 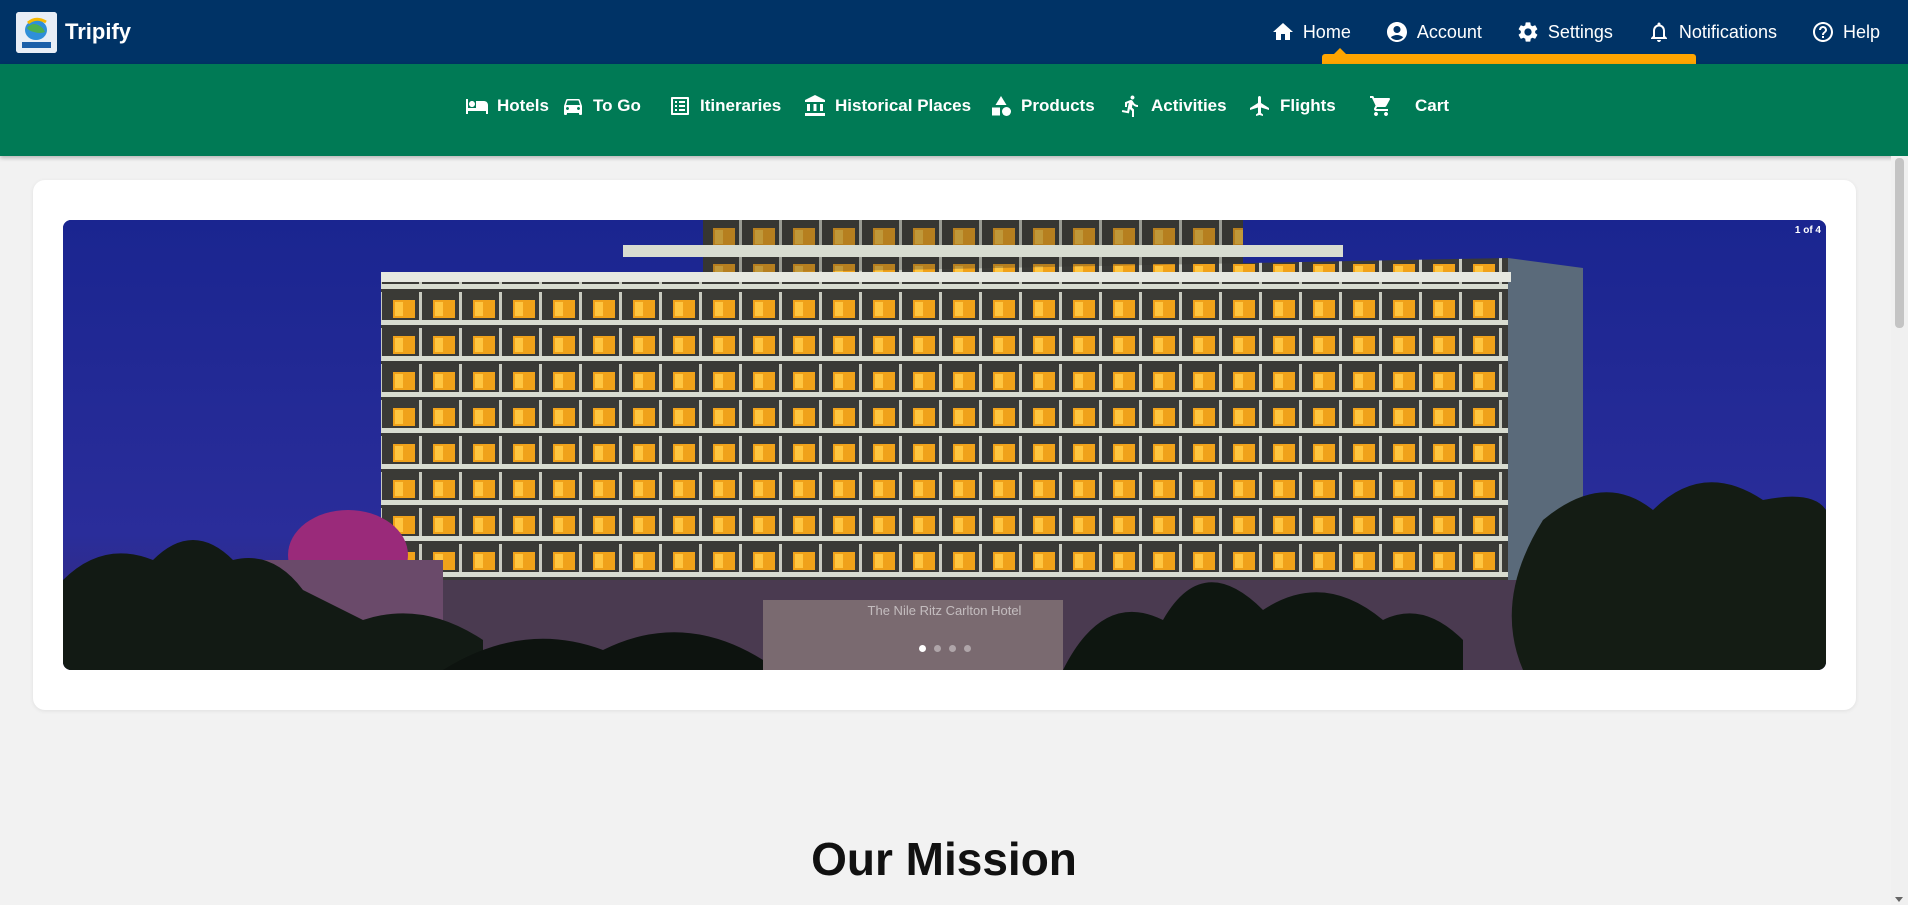 I want to click on home-icon, so click(x=1282, y=31).